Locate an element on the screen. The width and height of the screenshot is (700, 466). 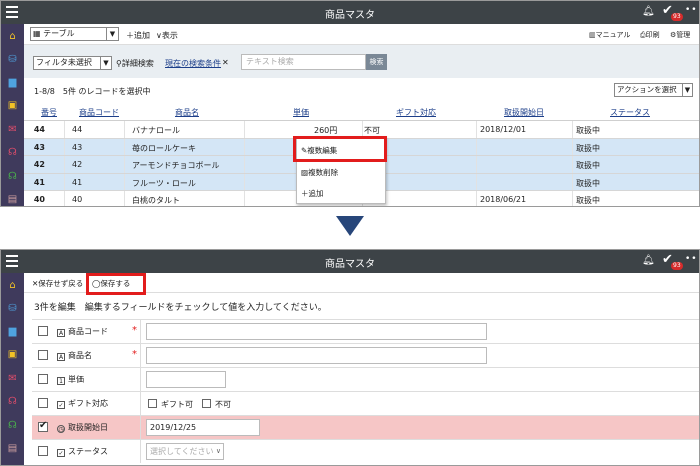
action-select: アクションを選択 ▼ is located at coordinates (653, 90).